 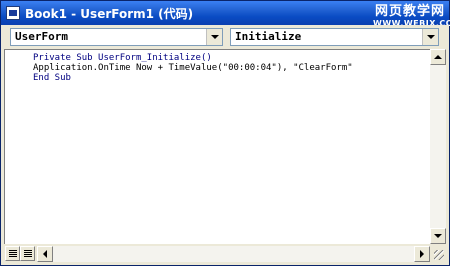 I want to click on procedure-view-icon, so click(x=13, y=253).